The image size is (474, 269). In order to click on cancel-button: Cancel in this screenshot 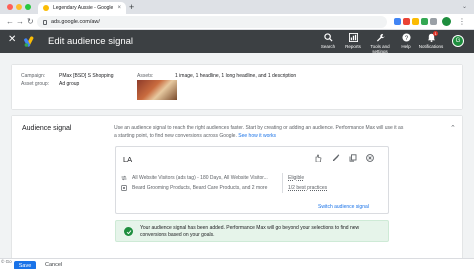, I will do `click(53, 265)`.